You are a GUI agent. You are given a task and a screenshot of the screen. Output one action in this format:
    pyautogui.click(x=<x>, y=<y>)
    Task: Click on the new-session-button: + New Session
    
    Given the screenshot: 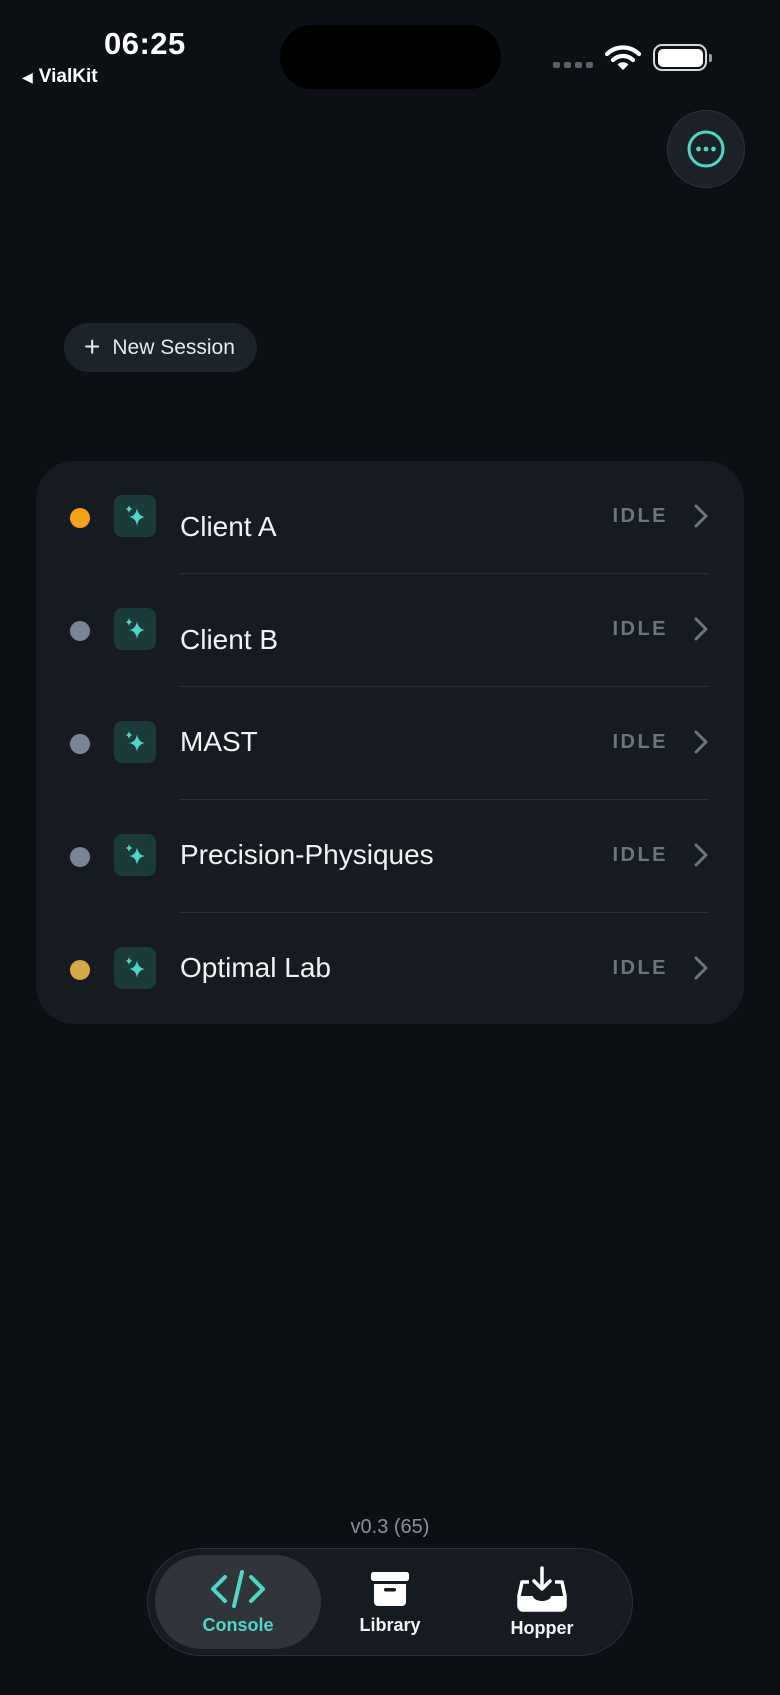 What is the action you would take?
    pyautogui.click(x=160, y=347)
    